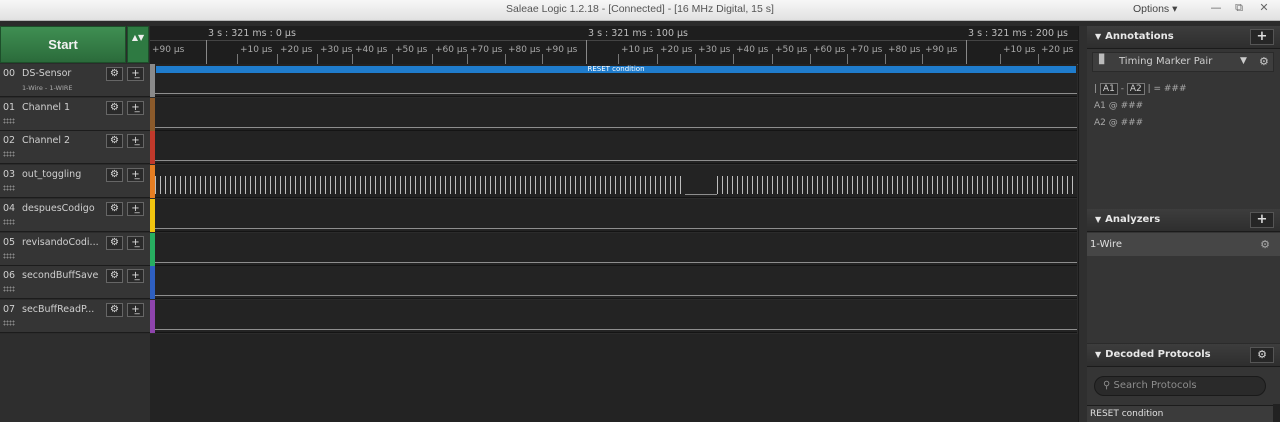 The width and height of the screenshot is (1280, 422). Describe the element at coordinates (9, 309) in the screenshot. I see `channel-number: 07` at that location.